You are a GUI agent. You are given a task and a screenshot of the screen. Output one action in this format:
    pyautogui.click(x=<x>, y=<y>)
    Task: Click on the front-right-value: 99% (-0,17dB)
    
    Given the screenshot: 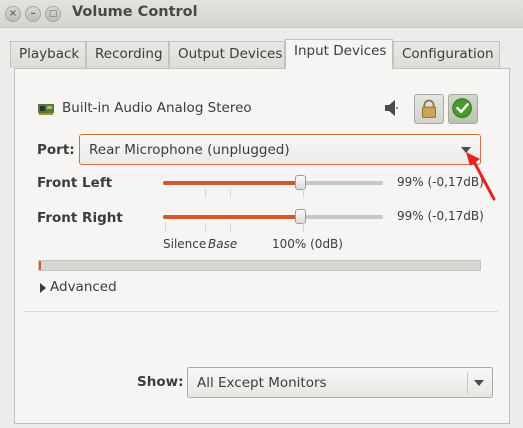 What is the action you would take?
    pyautogui.click(x=440, y=216)
    